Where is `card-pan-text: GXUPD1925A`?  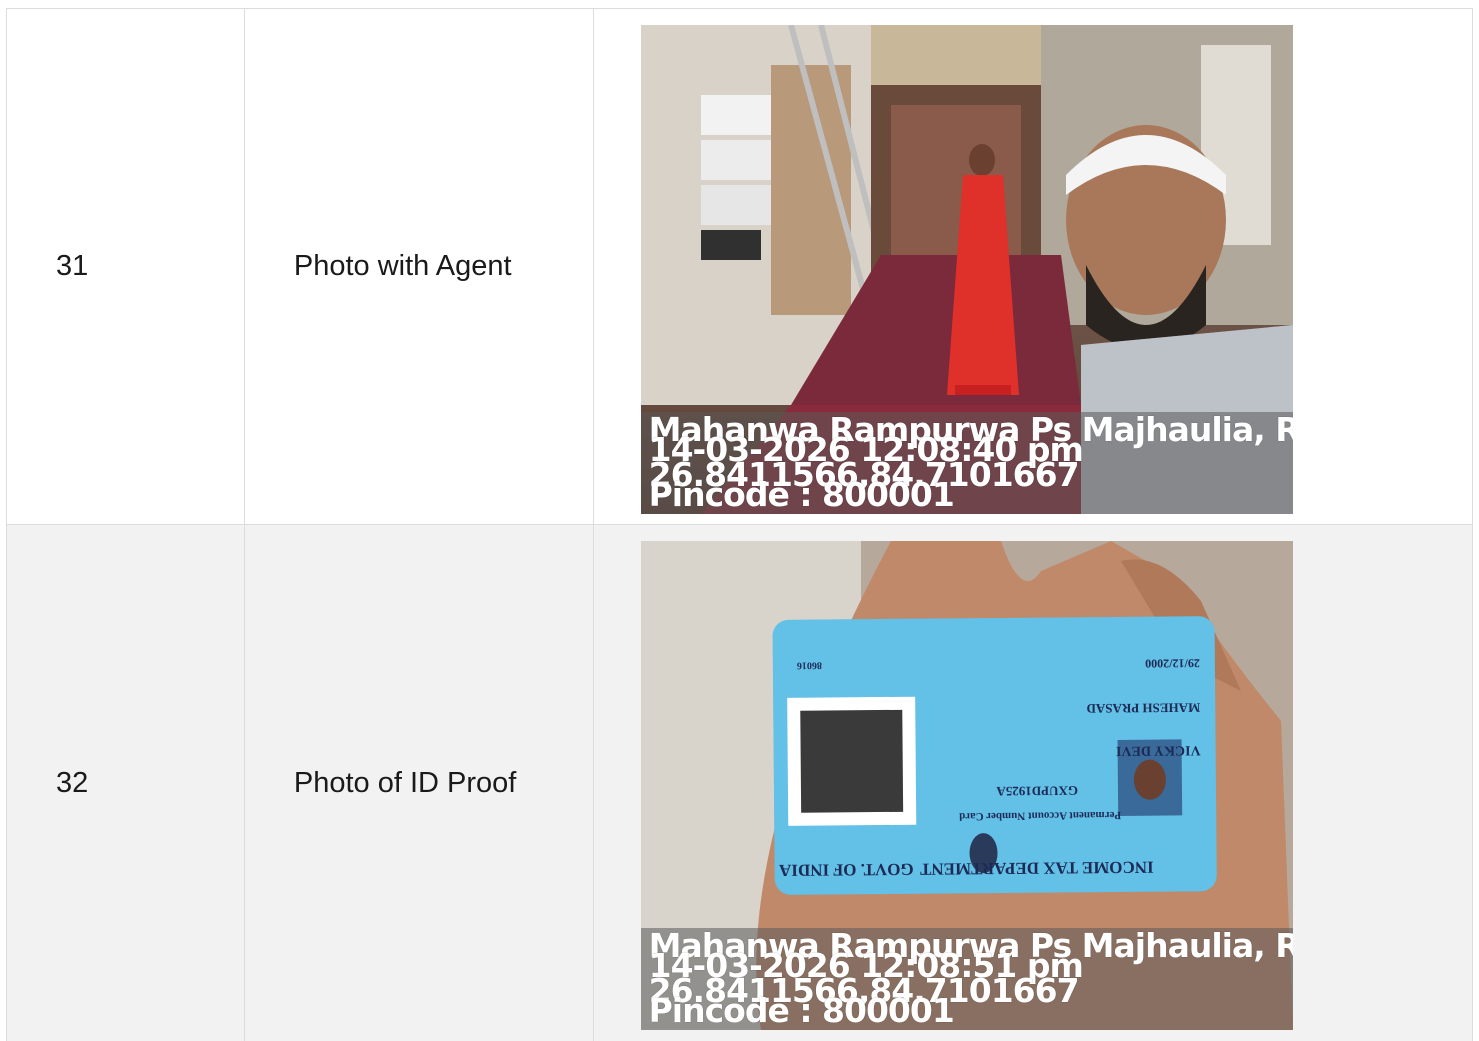 card-pan-text: GXUPD1925A is located at coordinates (1036, 791).